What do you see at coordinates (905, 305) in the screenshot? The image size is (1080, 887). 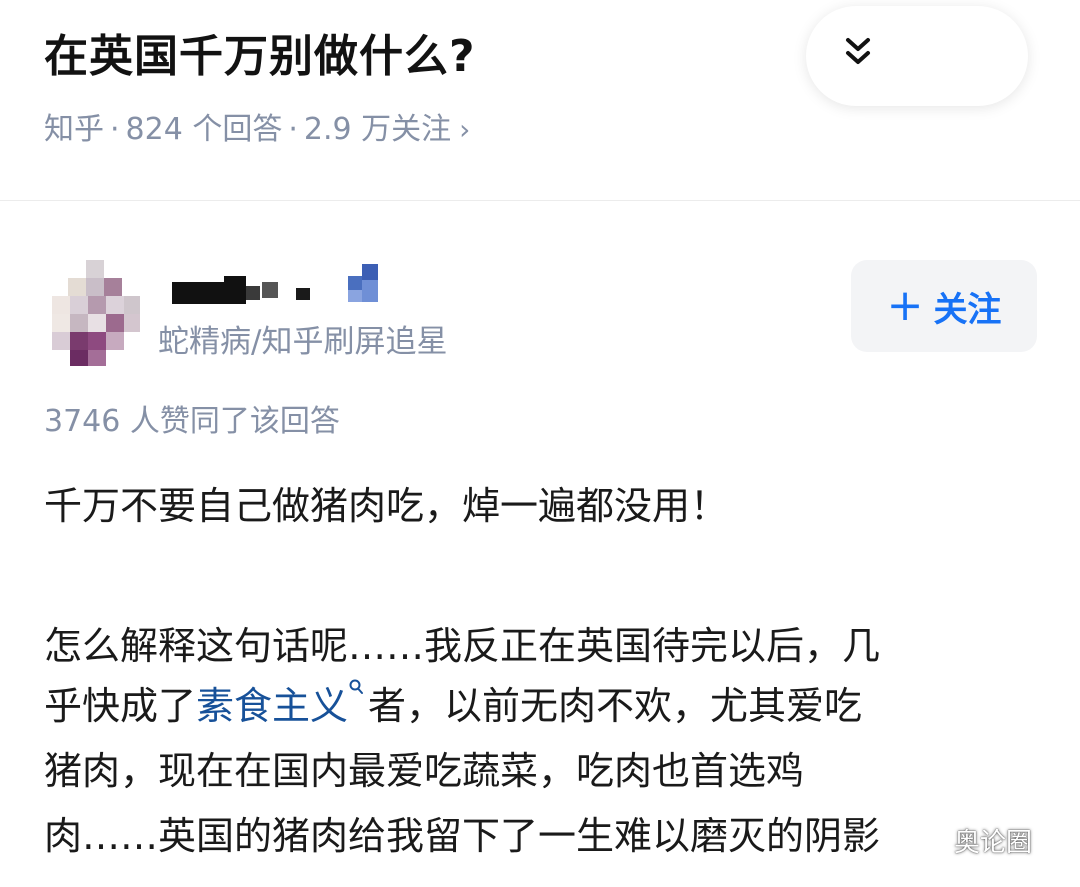 I see `plus-icon: +` at bounding box center [905, 305].